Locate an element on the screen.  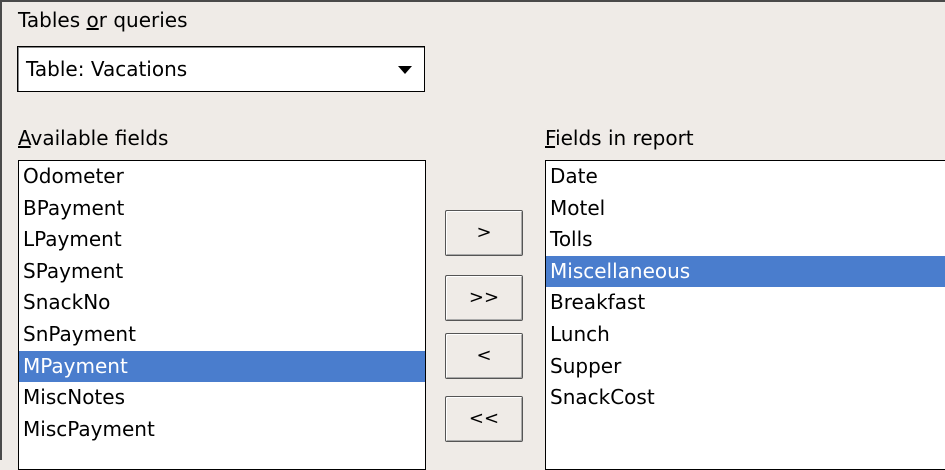
available-fields-label-rest: vailable fields is located at coordinates (99, 138).